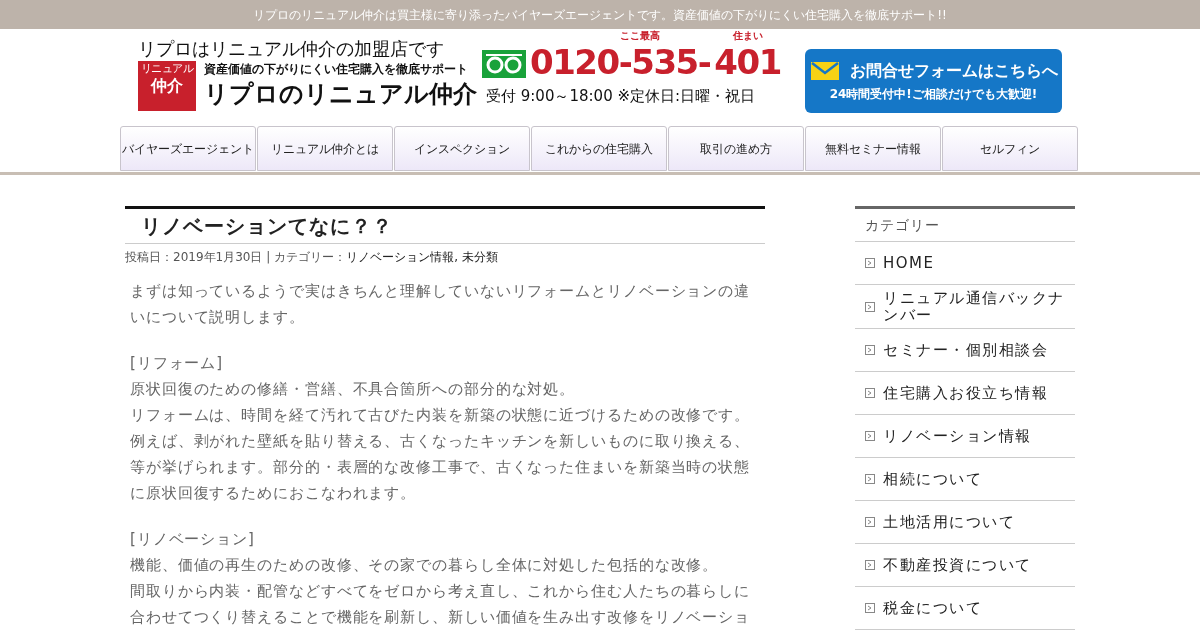  What do you see at coordinates (599, 148) in the screenshot?
I see `nav-tab: これからの住宅購入` at bounding box center [599, 148].